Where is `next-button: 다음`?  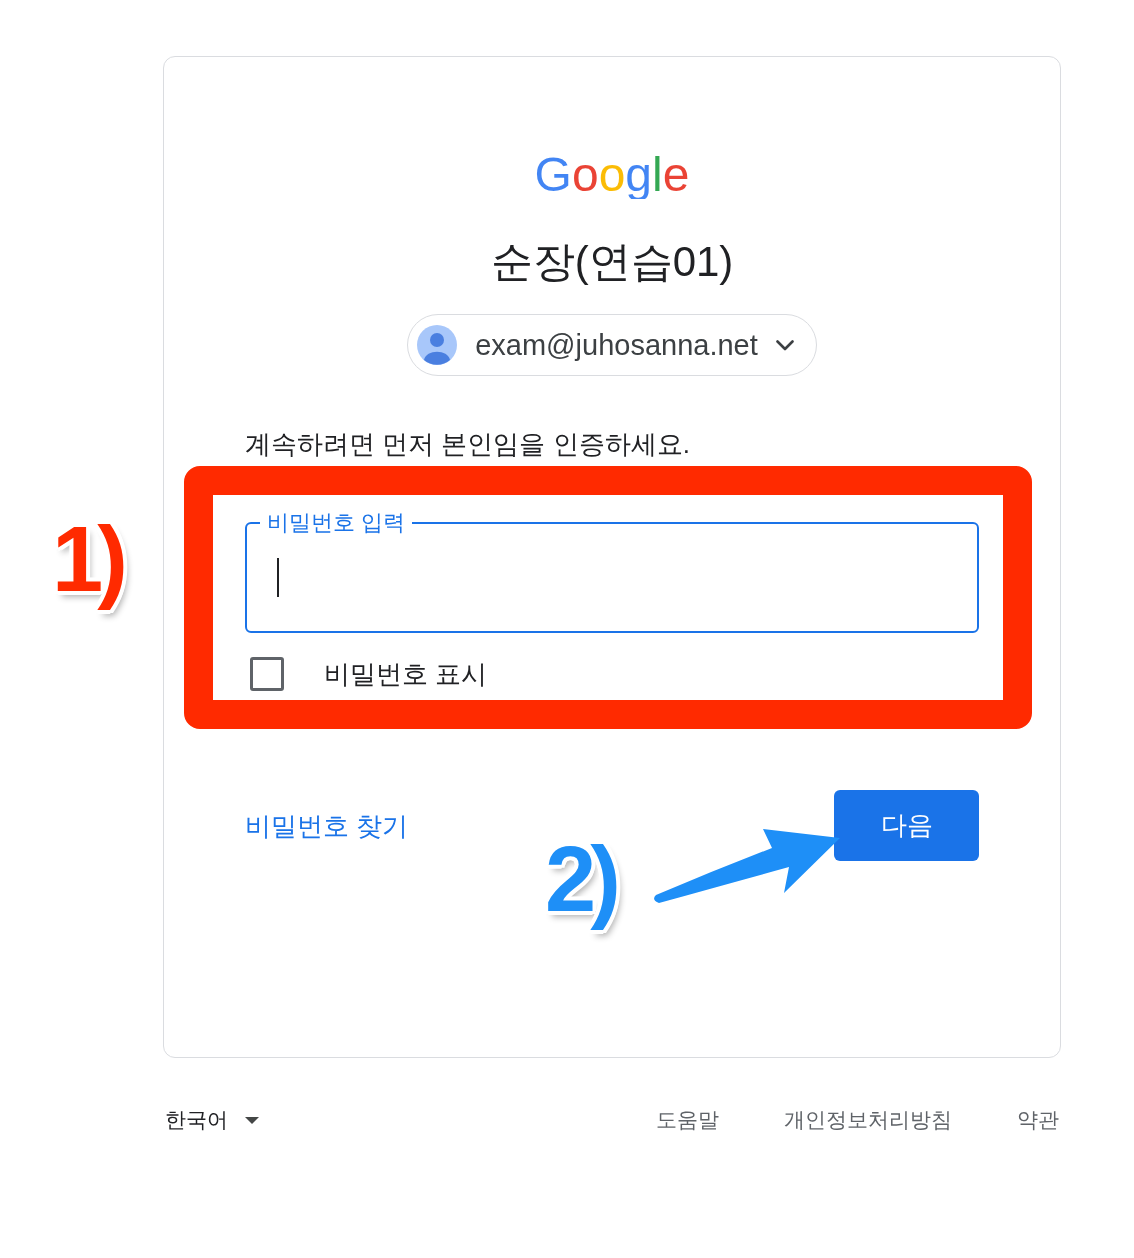 next-button: 다음 is located at coordinates (906, 825).